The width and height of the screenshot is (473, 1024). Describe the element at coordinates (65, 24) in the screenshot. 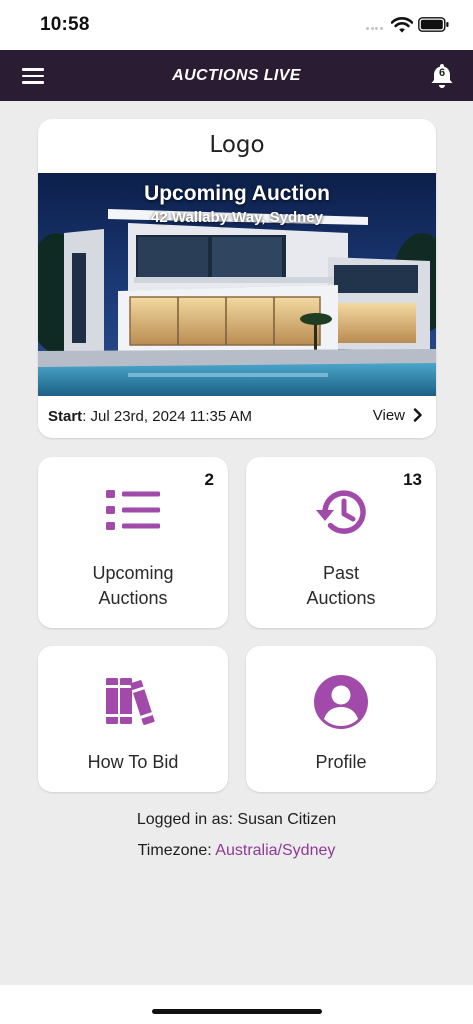

I see `status-time: 10:58` at that location.